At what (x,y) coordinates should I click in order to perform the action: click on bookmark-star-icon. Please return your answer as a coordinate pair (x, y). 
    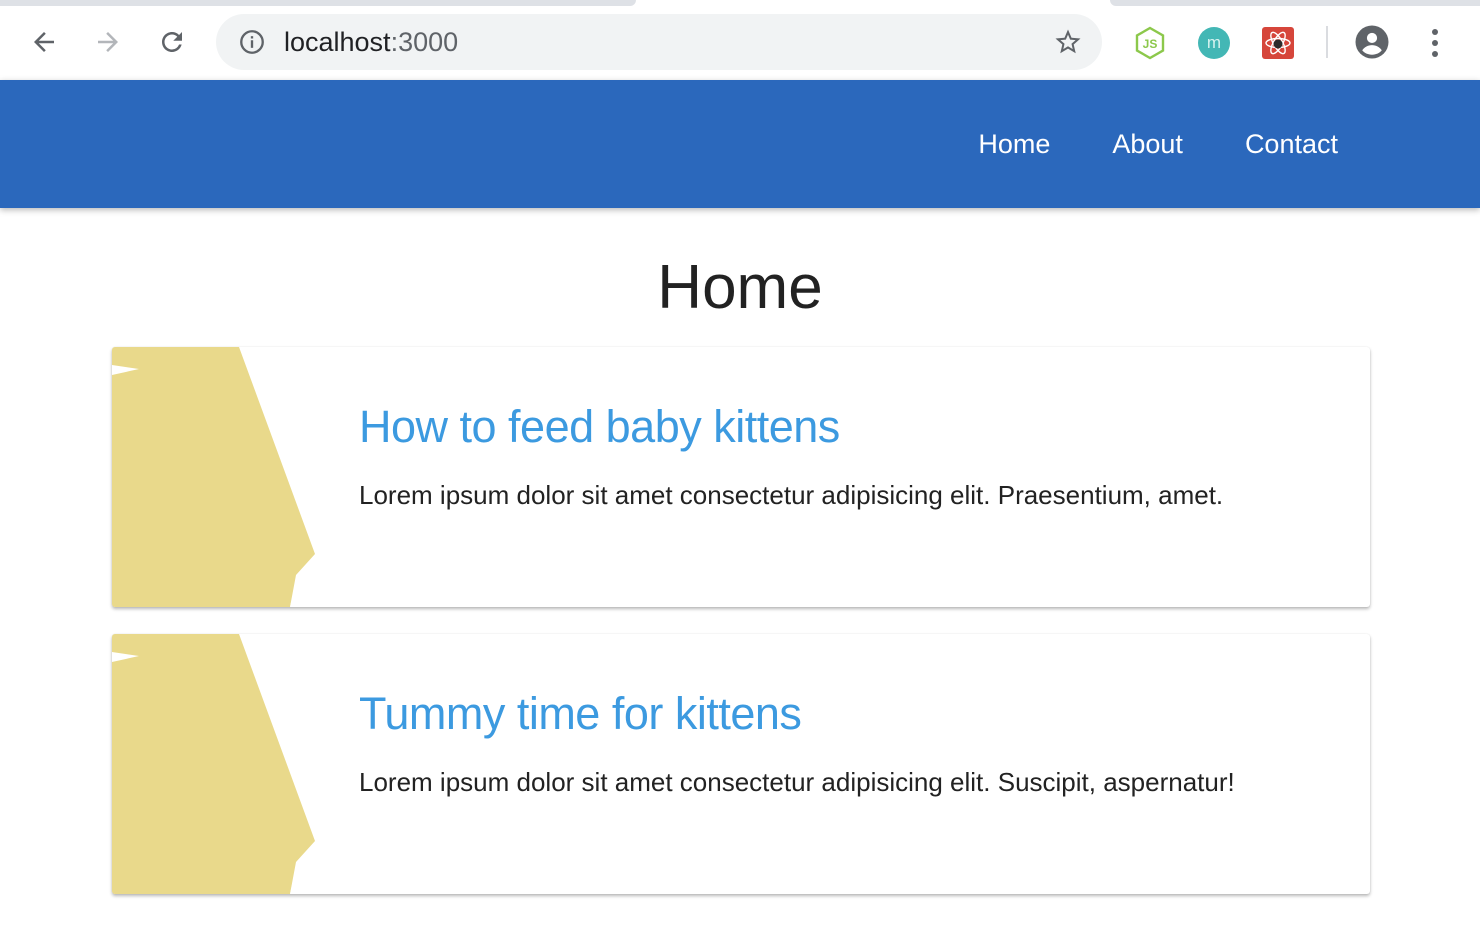
    Looking at the image, I should click on (1068, 42).